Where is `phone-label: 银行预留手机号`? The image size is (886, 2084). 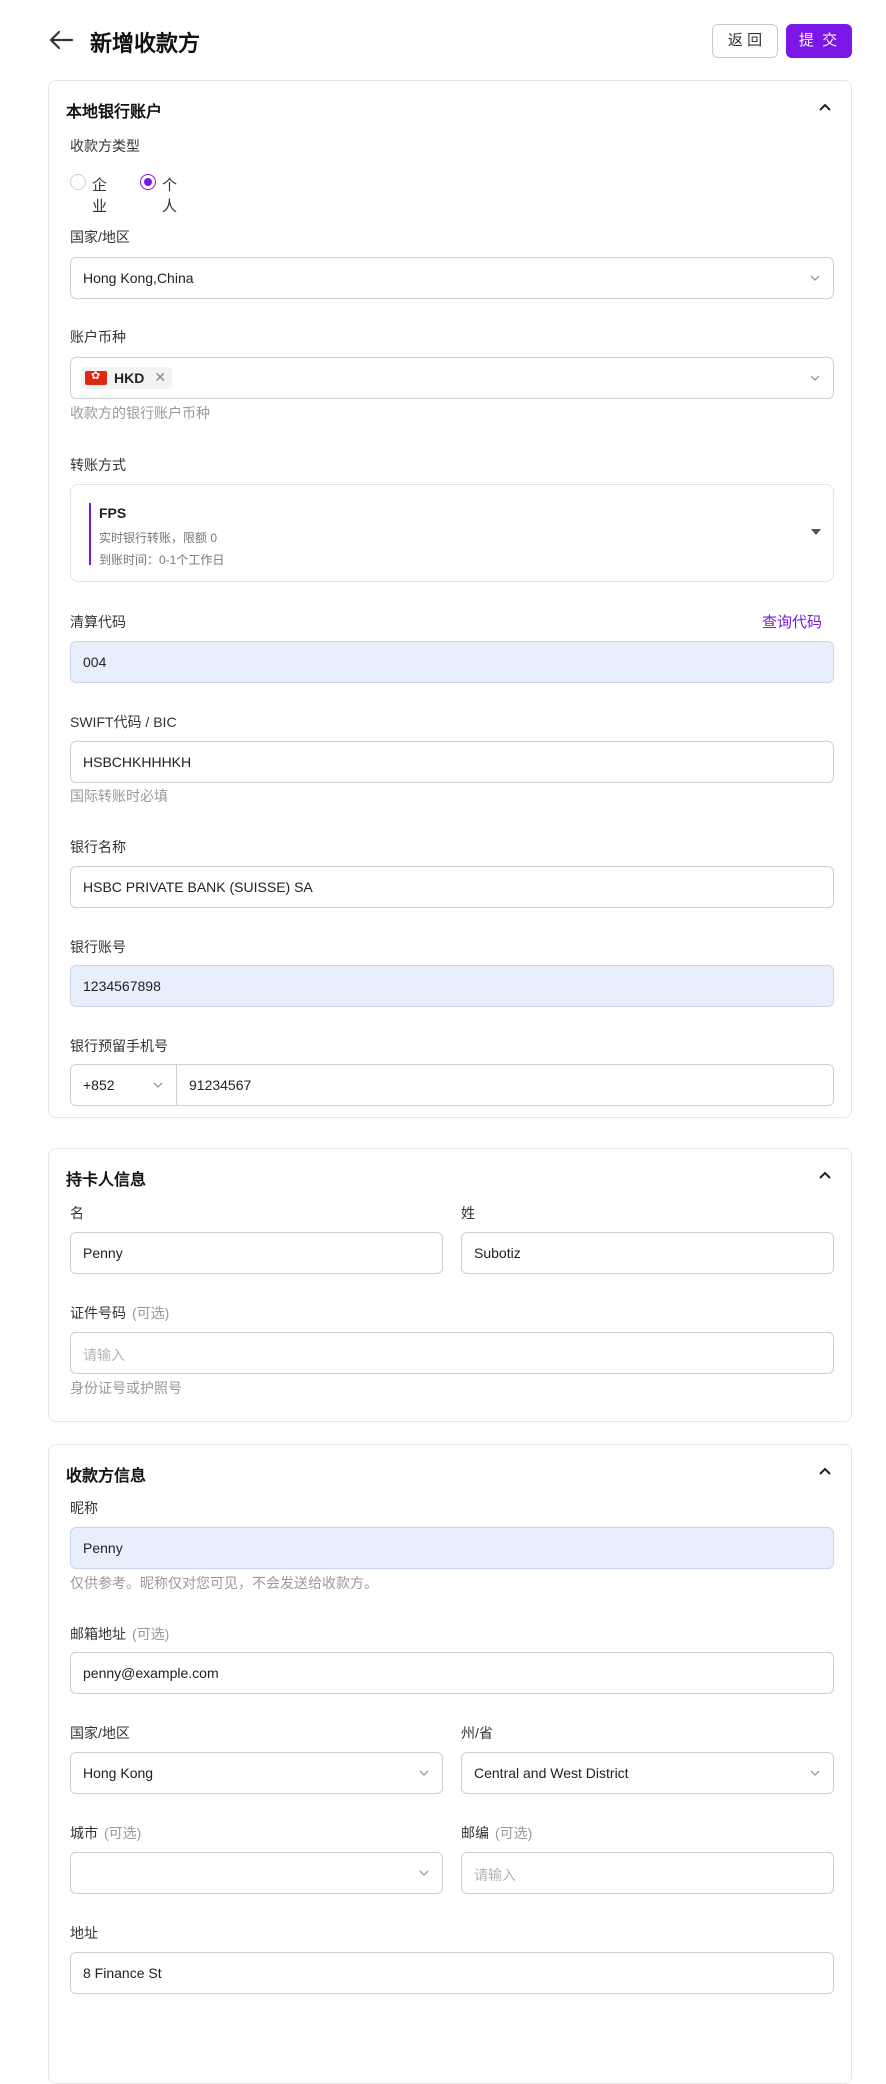 phone-label: 银行预留手机号 is located at coordinates (119, 1046).